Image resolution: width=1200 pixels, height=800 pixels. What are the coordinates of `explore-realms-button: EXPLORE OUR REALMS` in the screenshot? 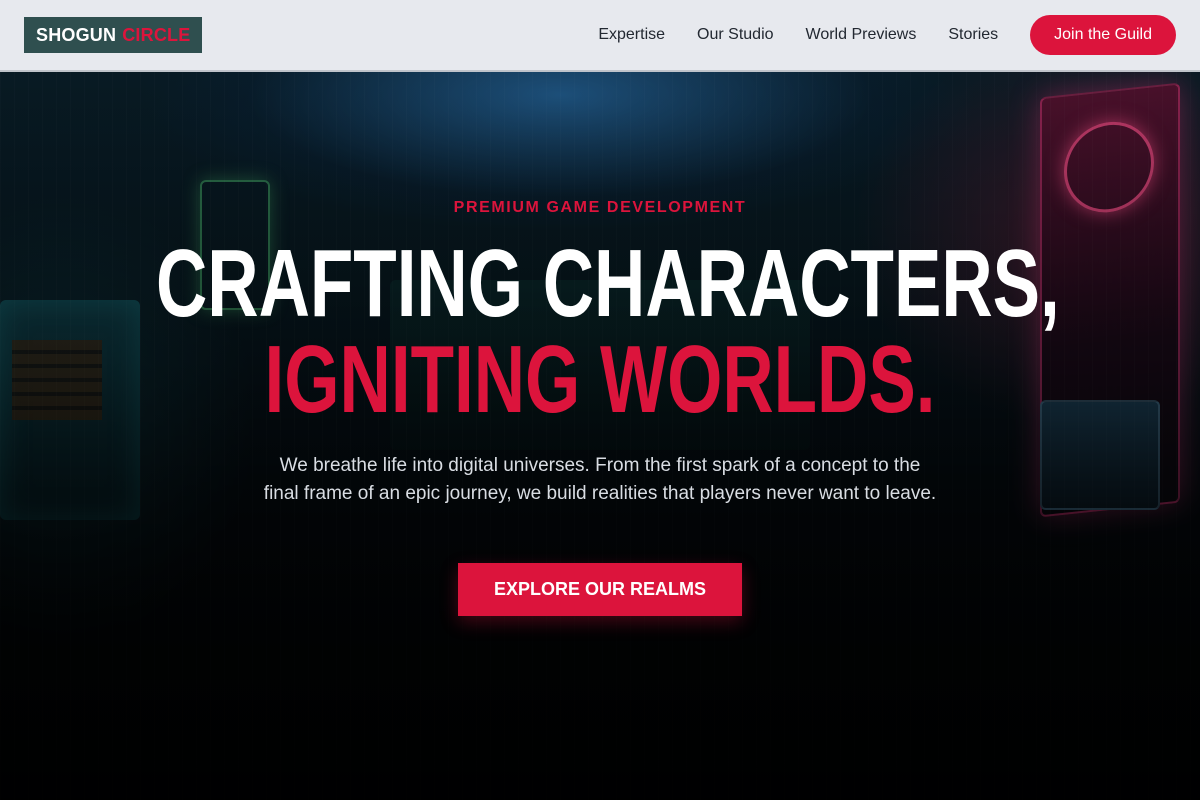 It's located at (600, 589).